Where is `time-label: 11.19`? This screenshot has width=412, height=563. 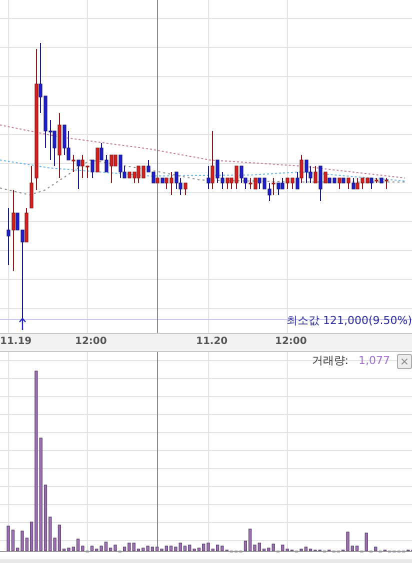
time-label: 11.19 is located at coordinates (16, 342).